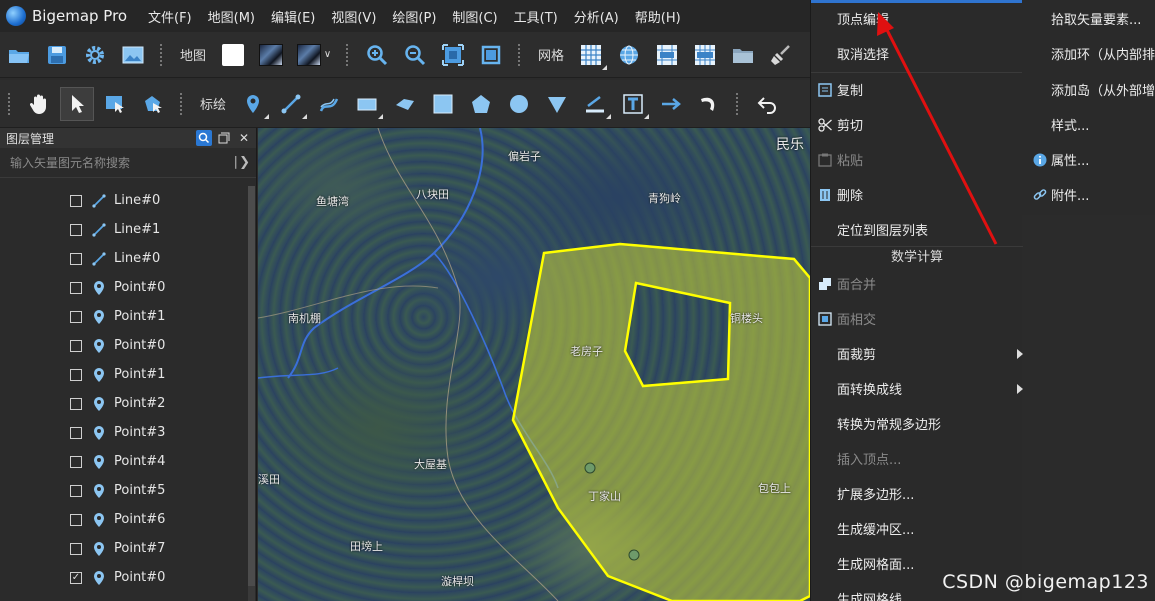 The image size is (1155, 601). I want to click on collapse-panel-icon: ∣❯, so click(241, 162).